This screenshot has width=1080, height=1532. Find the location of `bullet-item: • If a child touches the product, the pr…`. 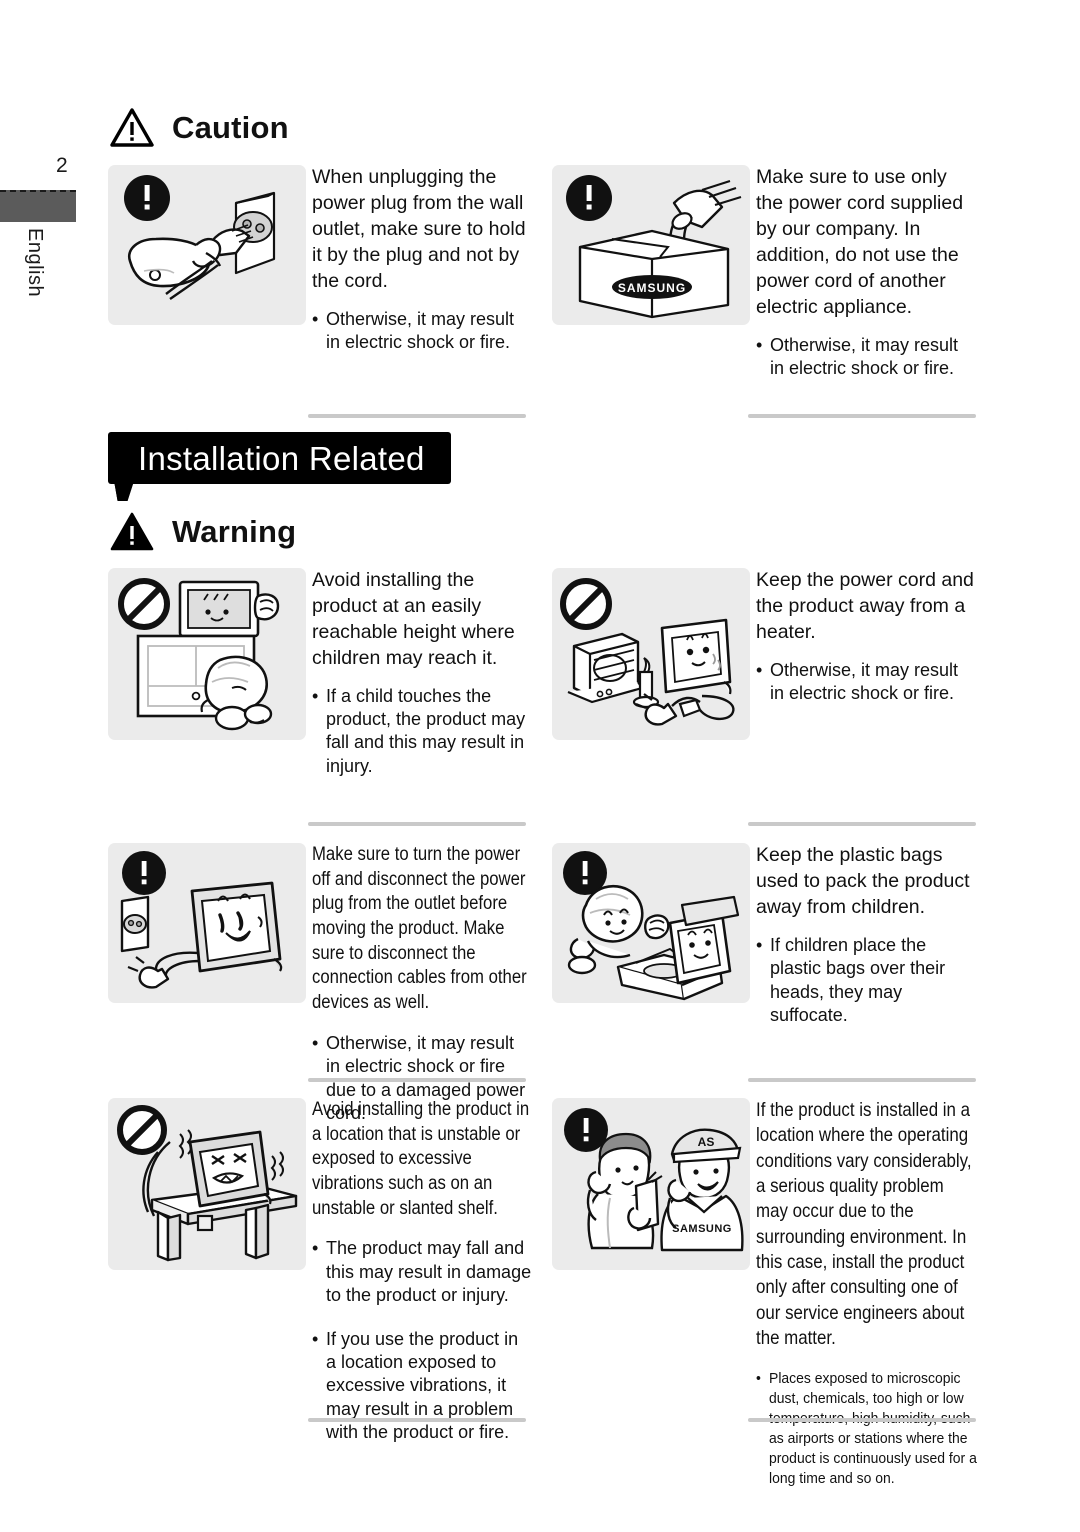

bullet-item: • If a child touches the product, the pr… is located at coordinates (422, 732).